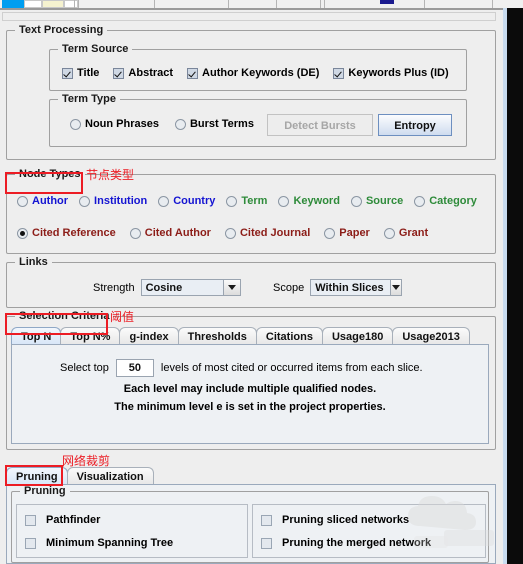 This screenshot has width=523, height=564. I want to click on tab-top-n: Top N, so click(36, 336).